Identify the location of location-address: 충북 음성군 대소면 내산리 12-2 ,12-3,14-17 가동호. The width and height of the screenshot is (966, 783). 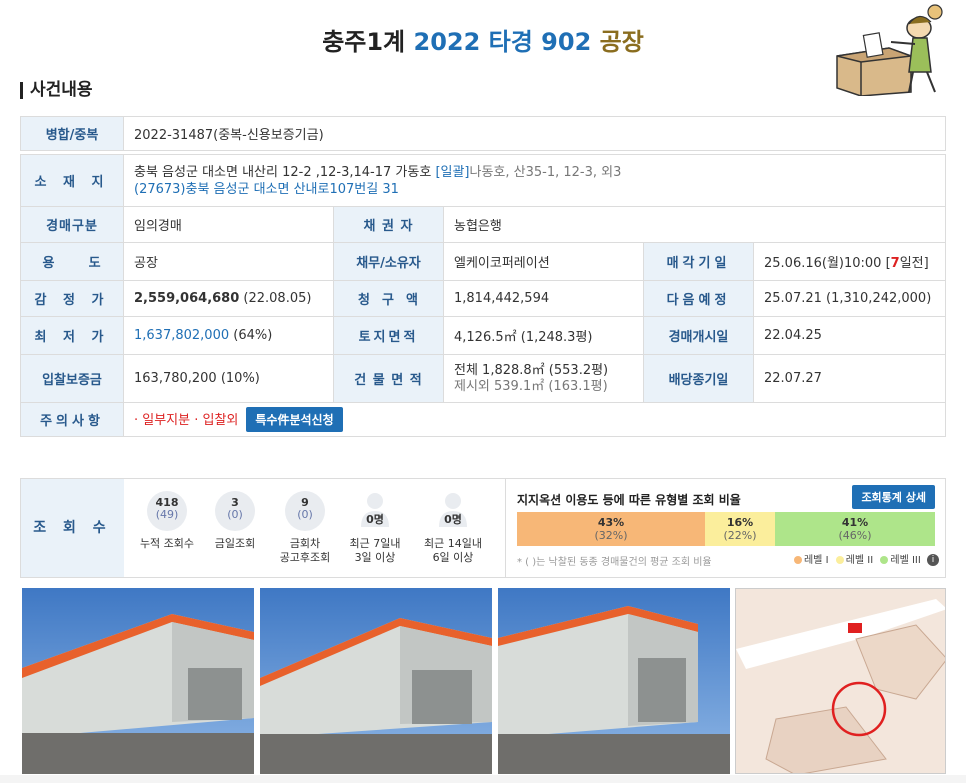
(283, 172).